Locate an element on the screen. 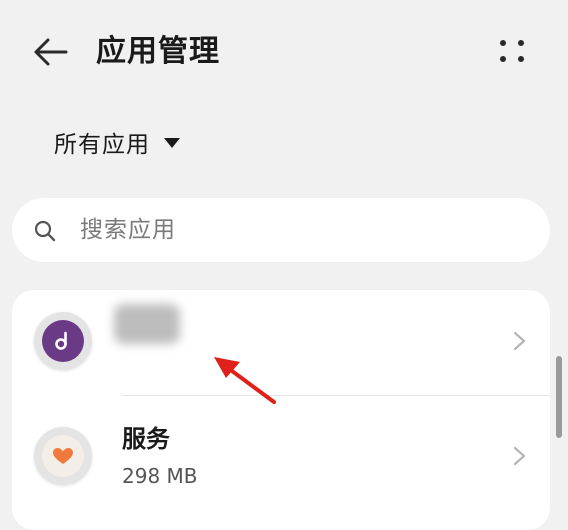 This screenshot has height=530, width=568. more-dots-icon is located at coordinates (503, 43).